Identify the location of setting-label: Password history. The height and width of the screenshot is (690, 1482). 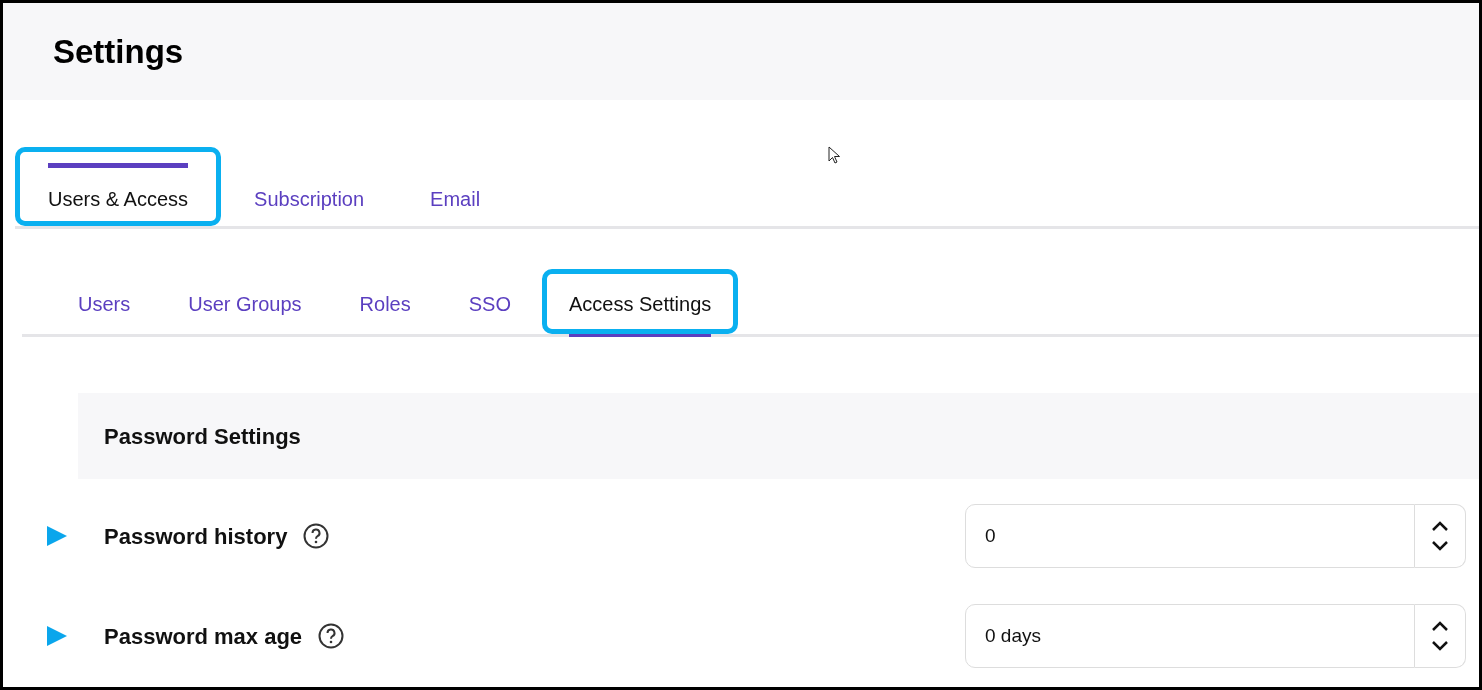
(196, 536).